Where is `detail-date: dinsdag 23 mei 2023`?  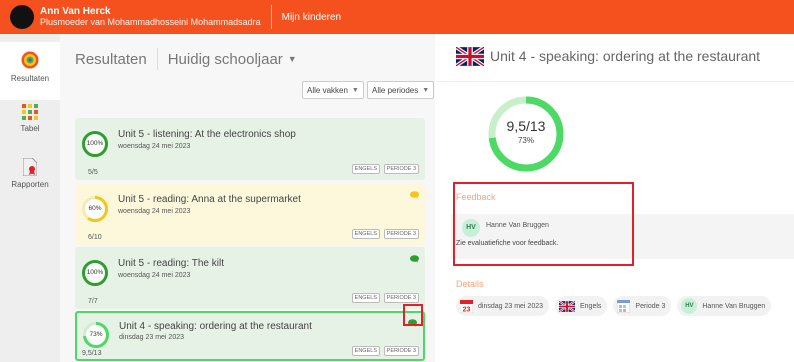
detail-date: dinsdag 23 mei 2023 is located at coordinates (510, 306).